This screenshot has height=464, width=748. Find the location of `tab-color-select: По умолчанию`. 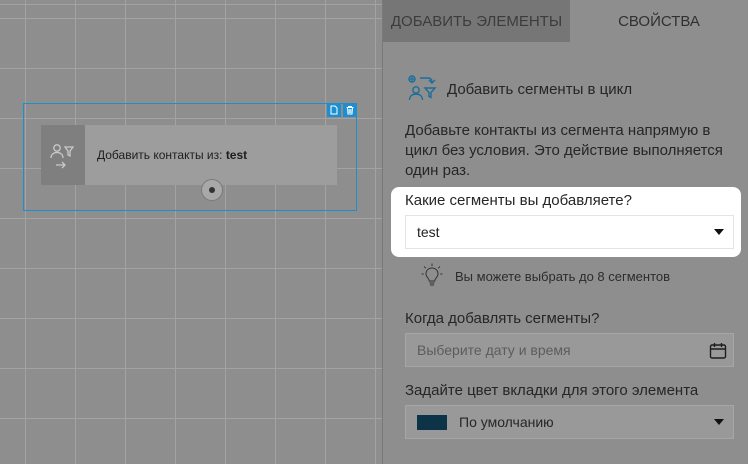

tab-color-select: По умолчанию is located at coordinates (569, 422).